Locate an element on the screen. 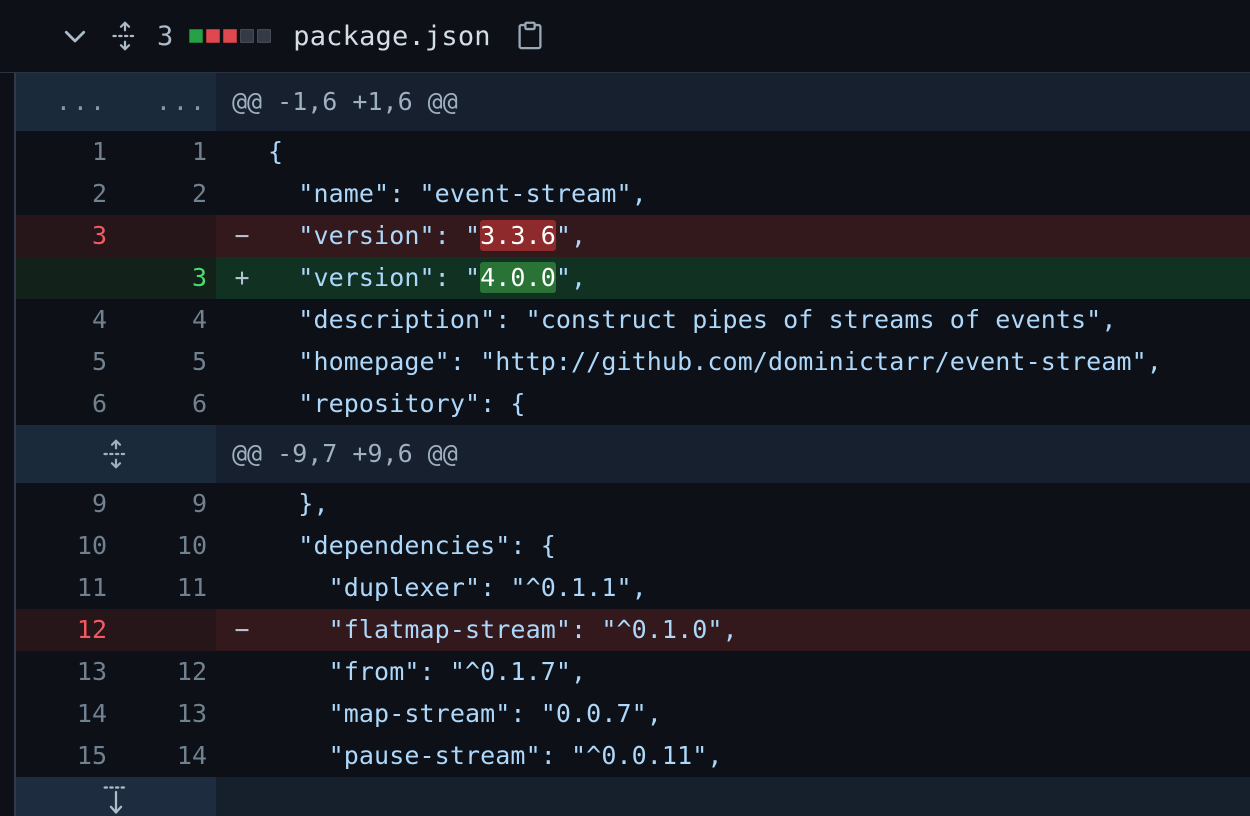 The height and width of the screenshot is (816, 1250). old-line-number: 13 is located at coordinates (91, 671).